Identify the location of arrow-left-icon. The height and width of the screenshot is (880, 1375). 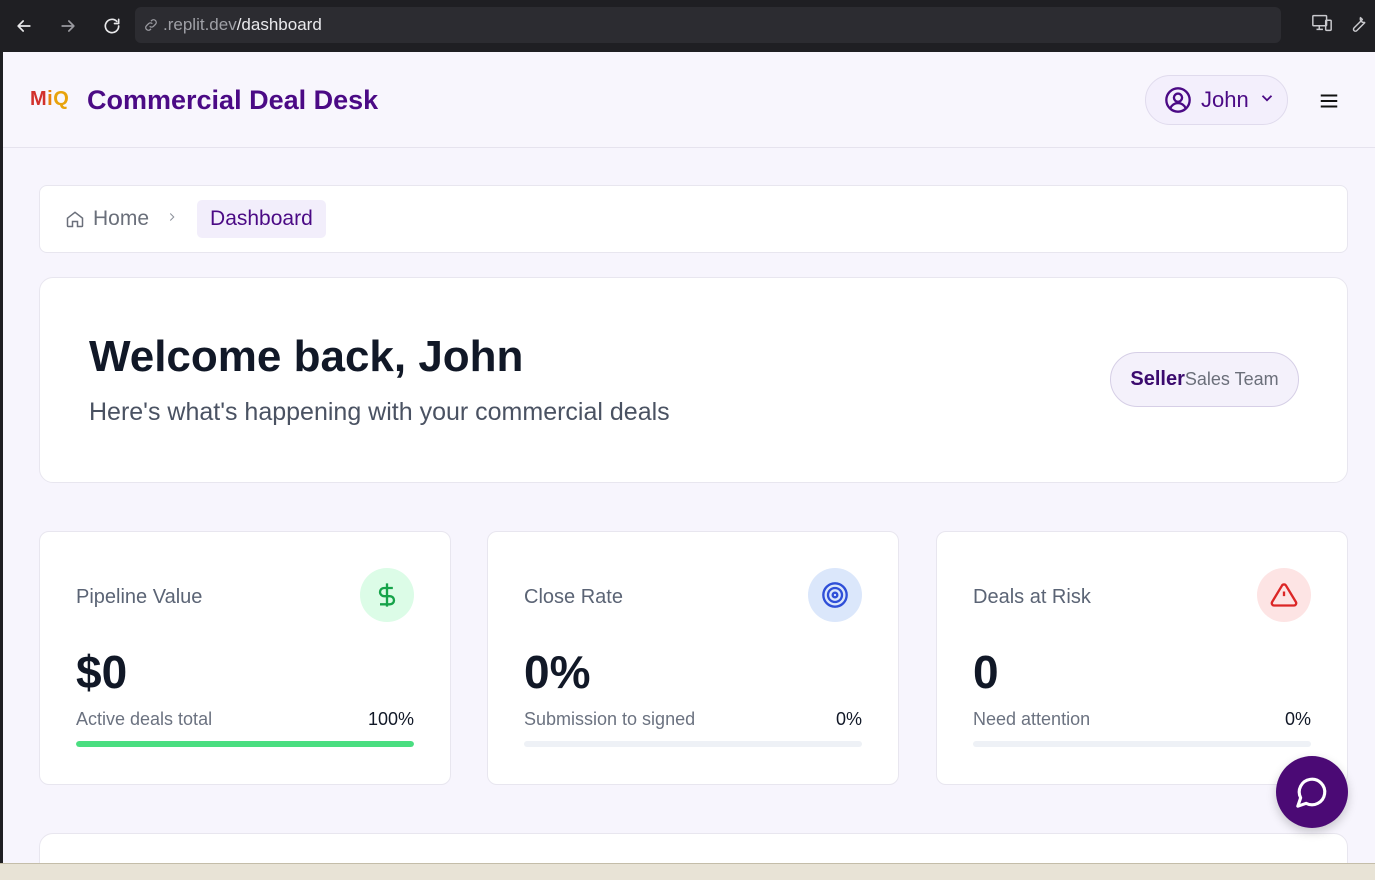
(24, 26).